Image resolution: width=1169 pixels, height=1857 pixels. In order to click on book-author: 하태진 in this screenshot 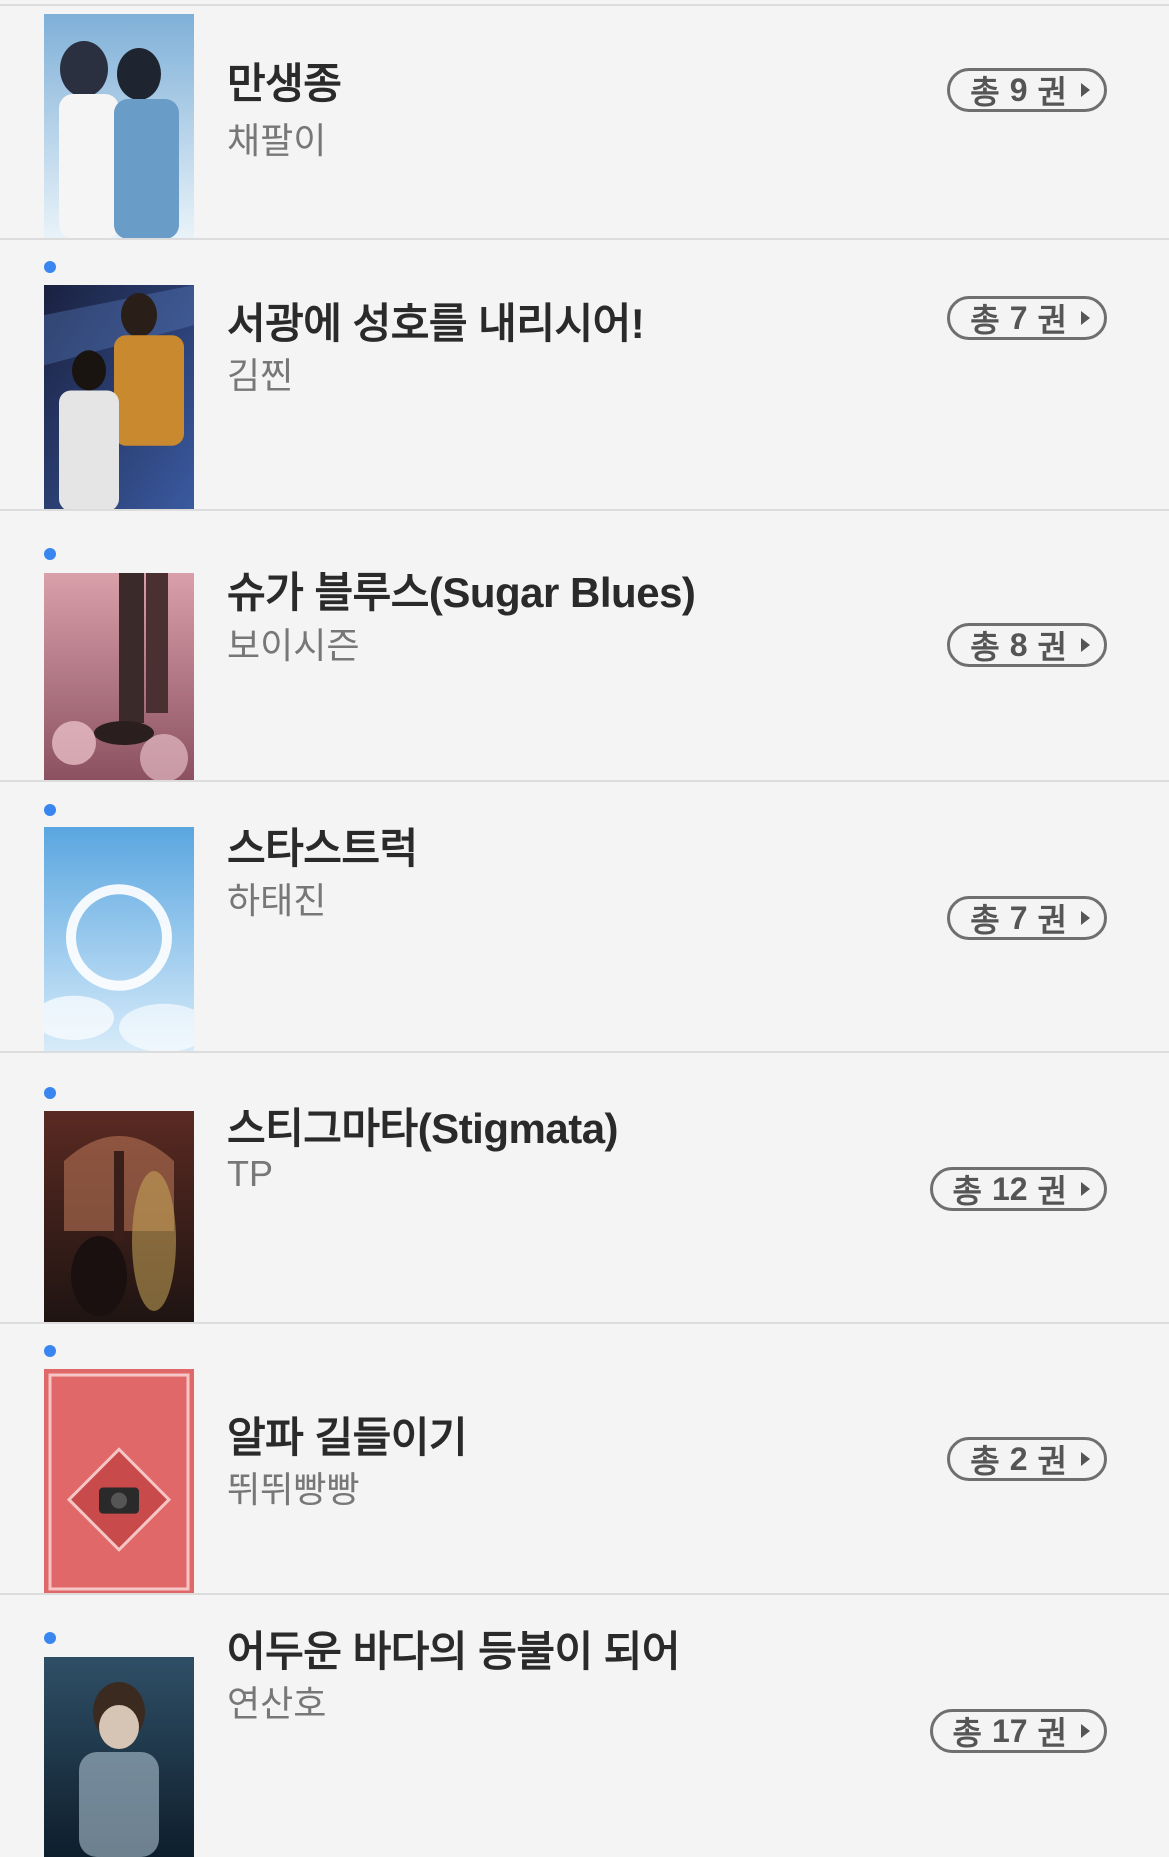, I will do `click(277, 900)`.